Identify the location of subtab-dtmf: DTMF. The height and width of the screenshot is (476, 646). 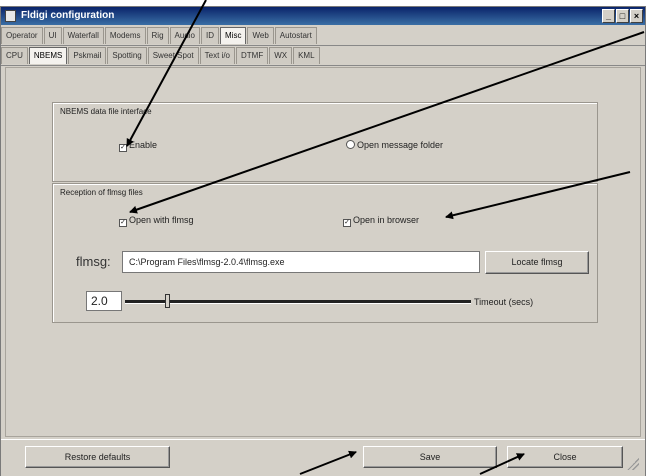
(252, 55).